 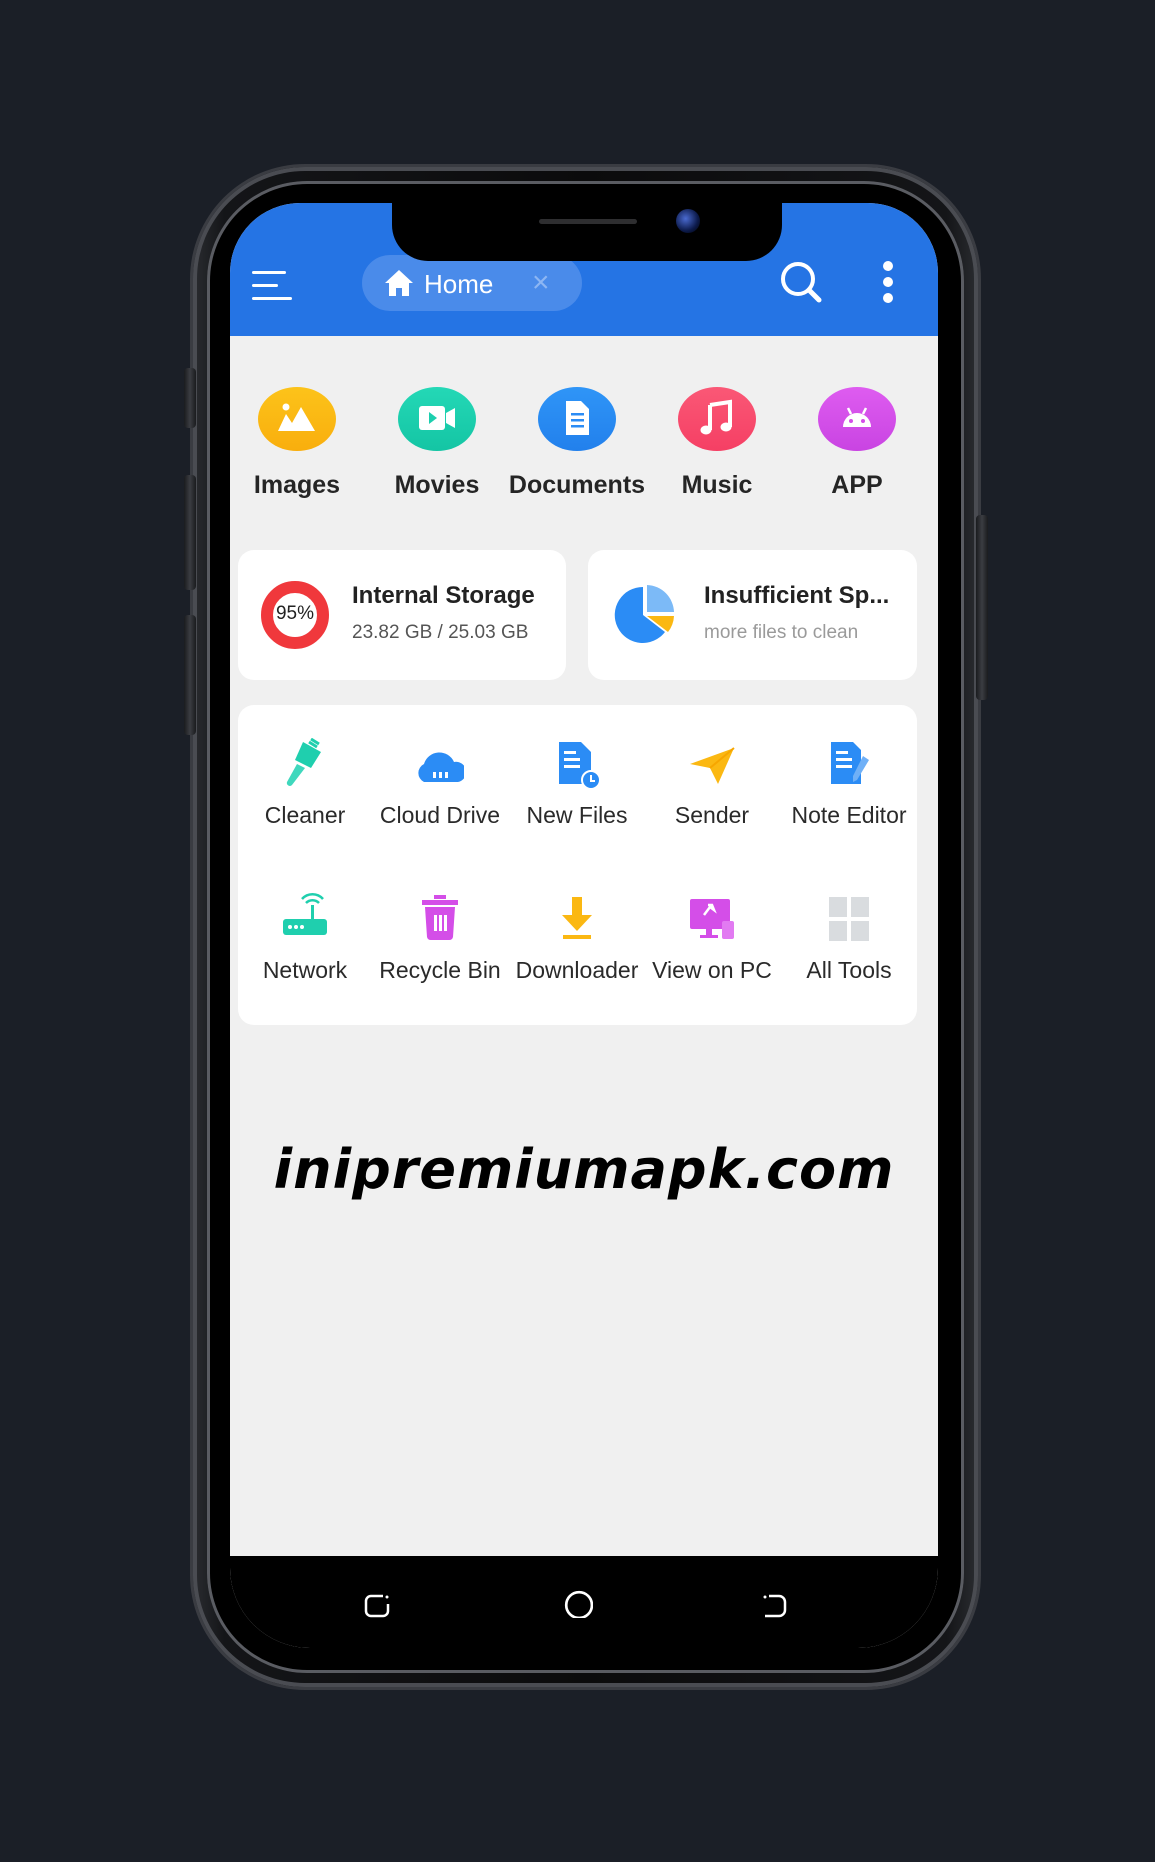 I want to click on category-movies: Movies, so click(x=437, y=448).